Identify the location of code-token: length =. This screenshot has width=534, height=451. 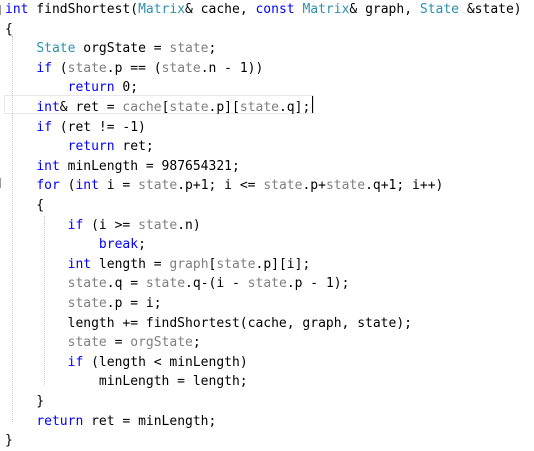
(130, 264).